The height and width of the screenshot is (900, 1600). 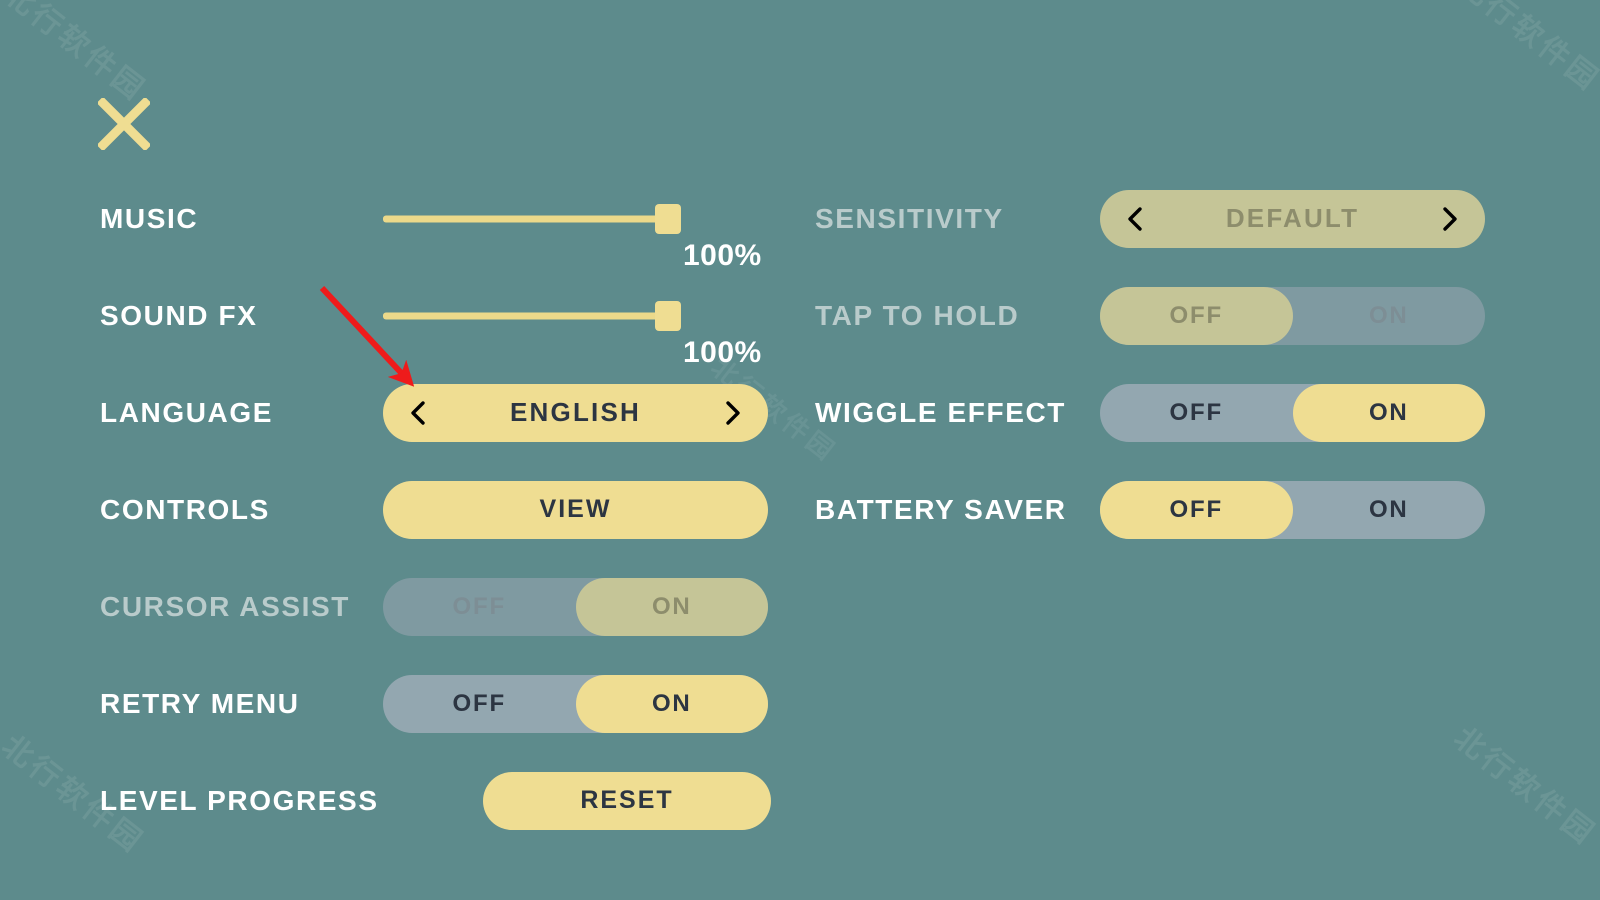 I want to click on setting-control-cursor-assist: OFF ON, so click(x=575, y=606).